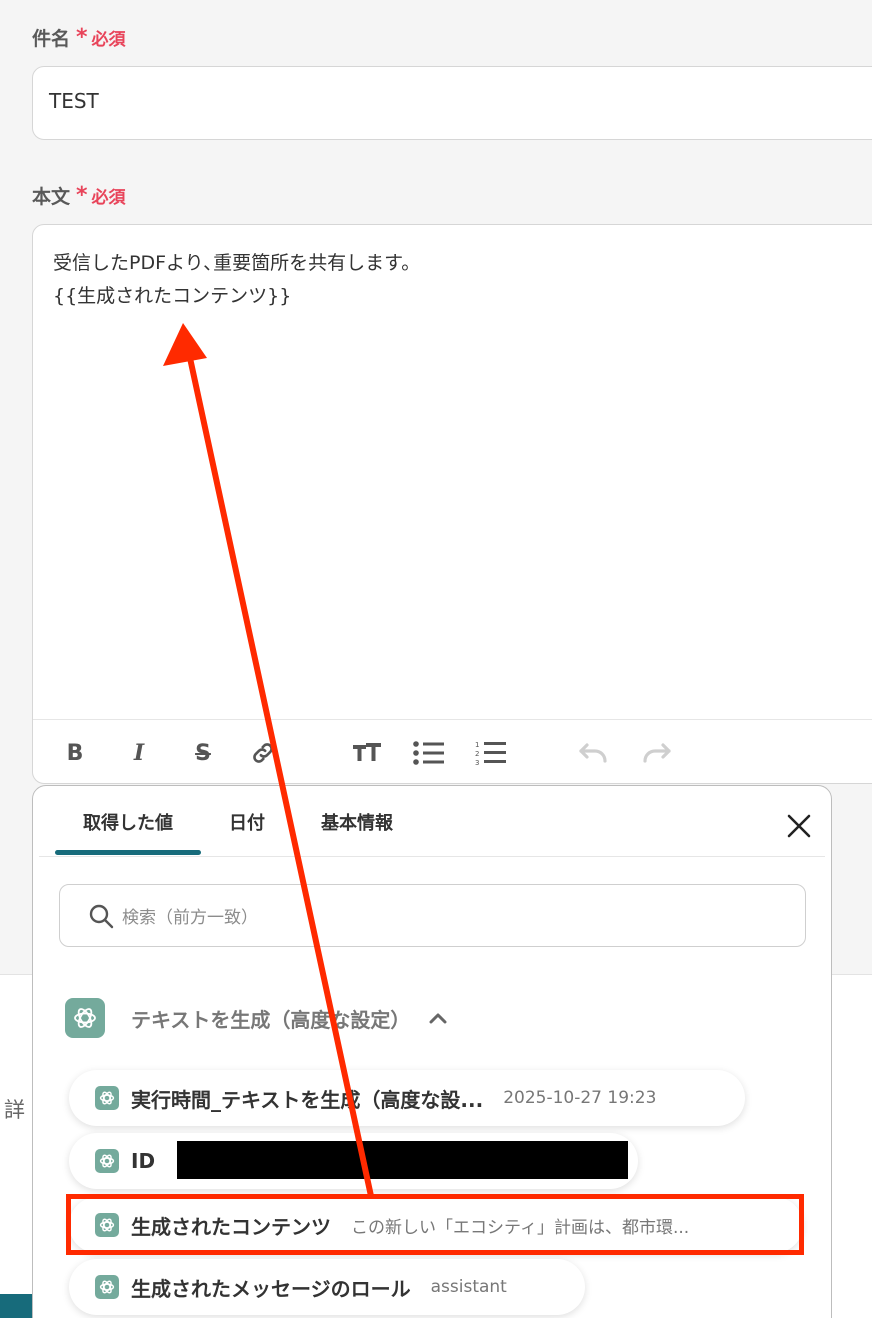  What do you see at coordinates (477, 745) in the screenshot?
I see `svg-text: 1` at bounding box center [477, 745].